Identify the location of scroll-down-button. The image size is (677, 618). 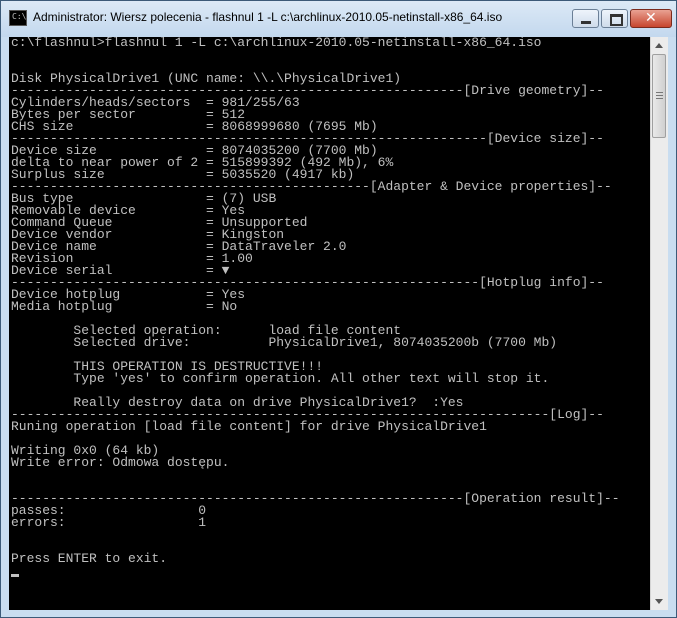
(659, 601).